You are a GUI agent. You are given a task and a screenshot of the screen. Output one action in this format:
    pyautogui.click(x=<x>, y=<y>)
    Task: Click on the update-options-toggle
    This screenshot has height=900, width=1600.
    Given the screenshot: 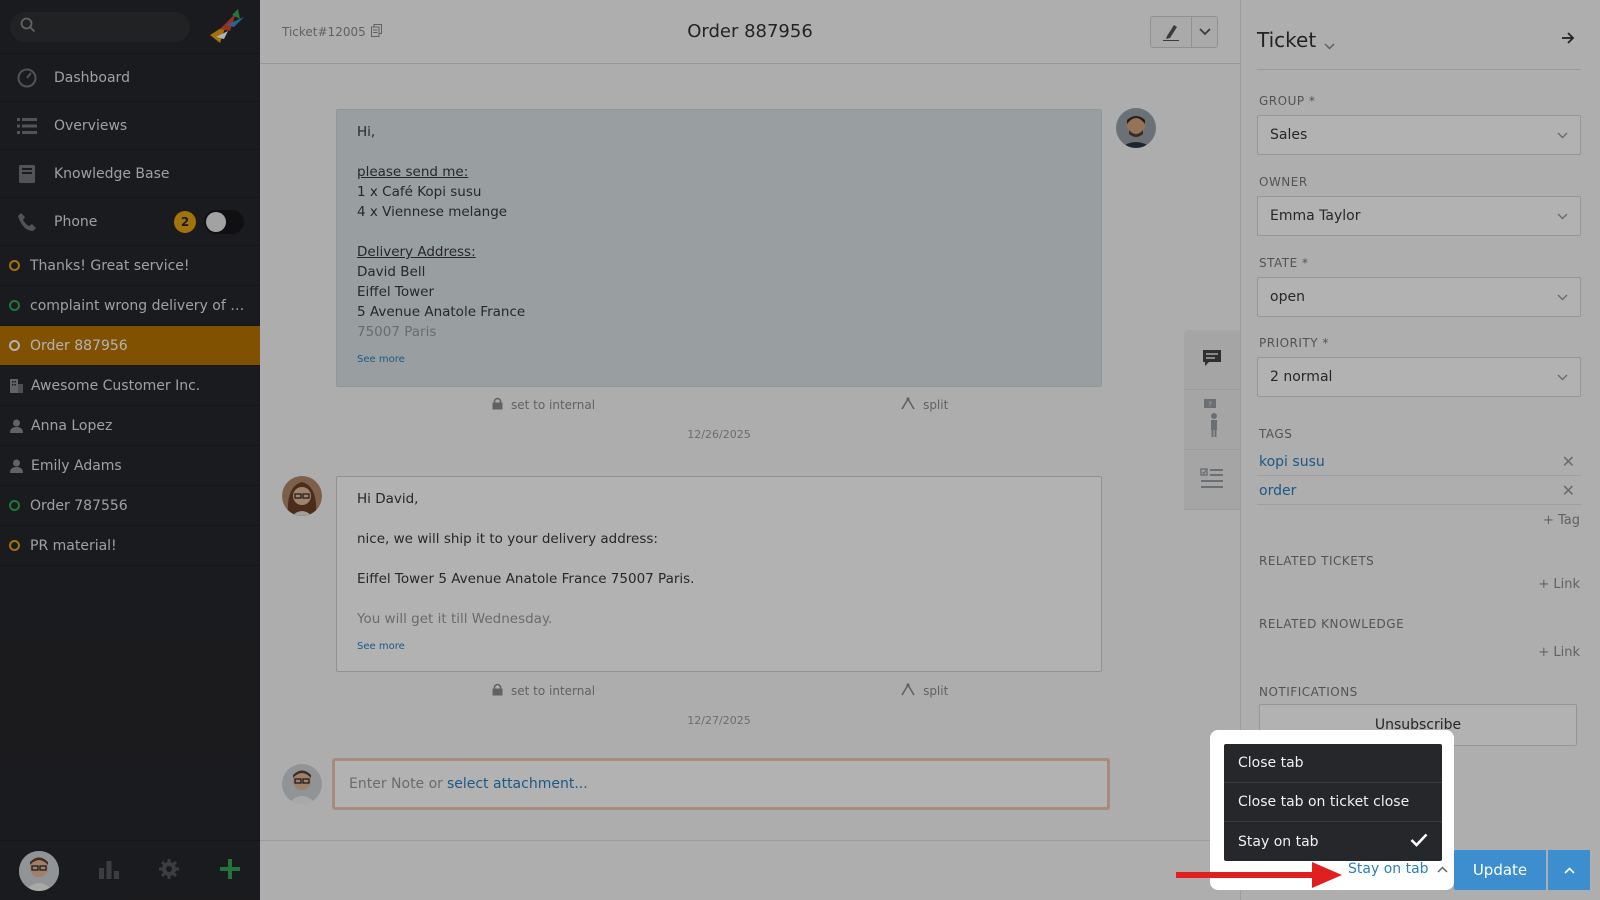 What is the action you would take?
    pyautogui.click(x=1569, y=870)
    